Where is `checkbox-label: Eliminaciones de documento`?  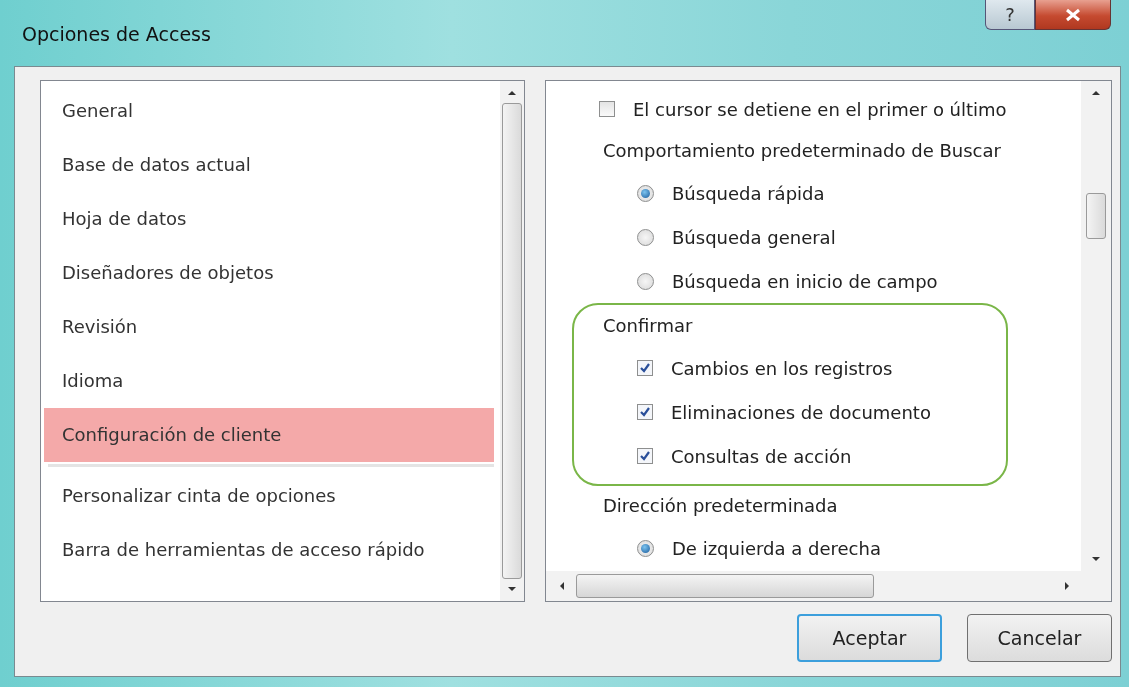 checkbox-label: Eliminaciones de documento is located at coordinates (801, 412).